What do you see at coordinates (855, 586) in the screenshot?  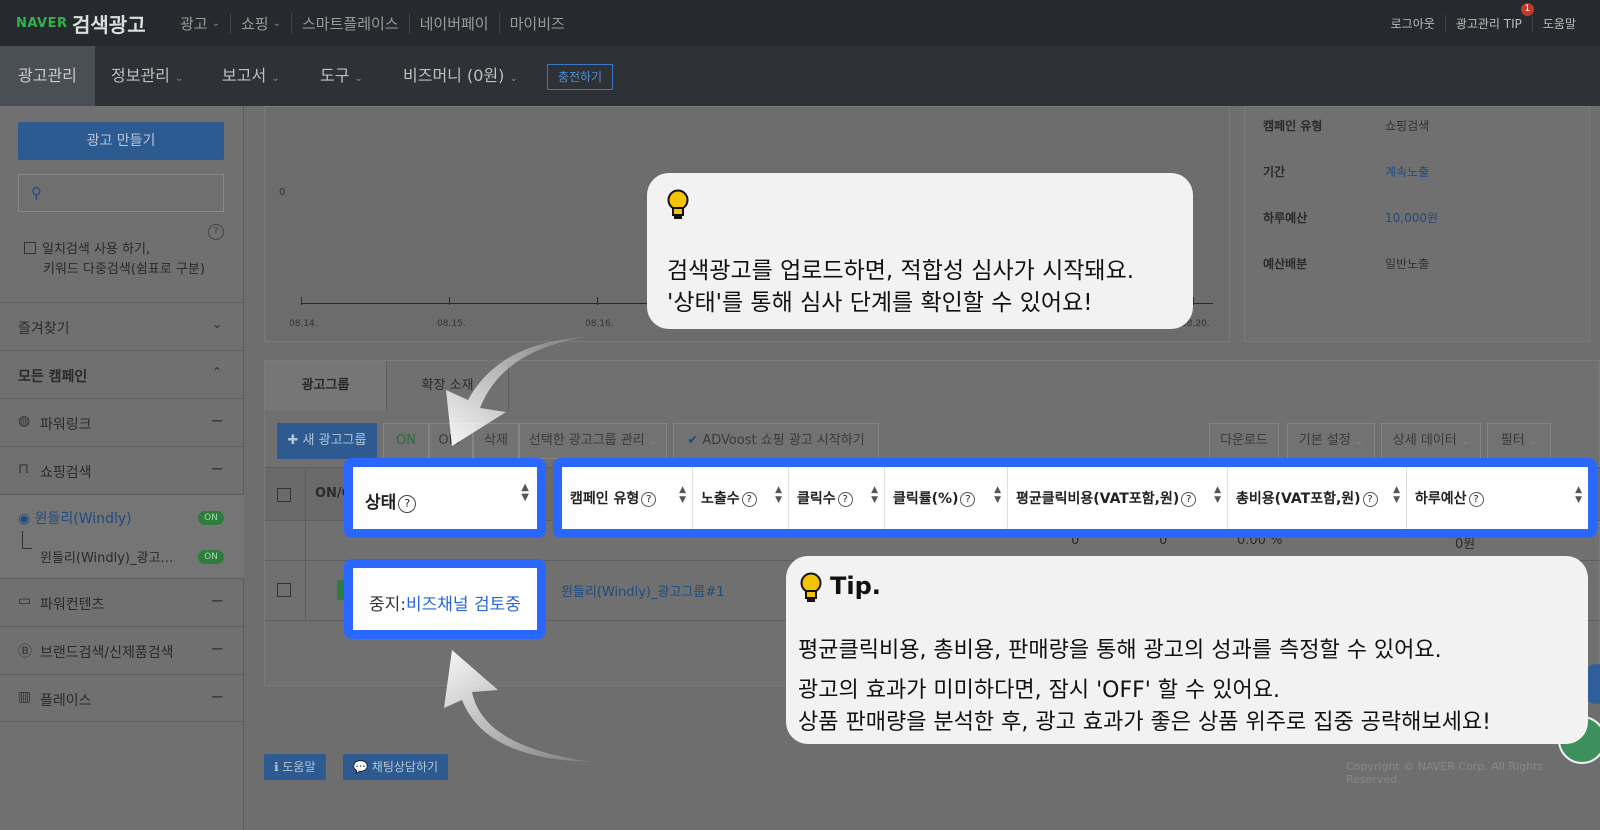 I see `tip-title: Tip.` at bounding box center [855, 586].